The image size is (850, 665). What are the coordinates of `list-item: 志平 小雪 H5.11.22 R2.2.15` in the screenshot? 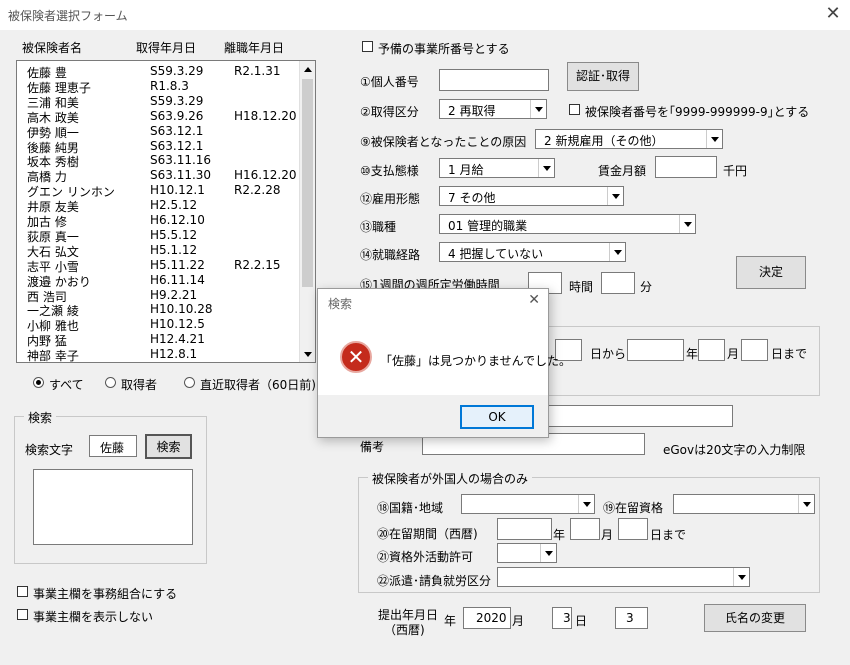 It's located at (167, 265).